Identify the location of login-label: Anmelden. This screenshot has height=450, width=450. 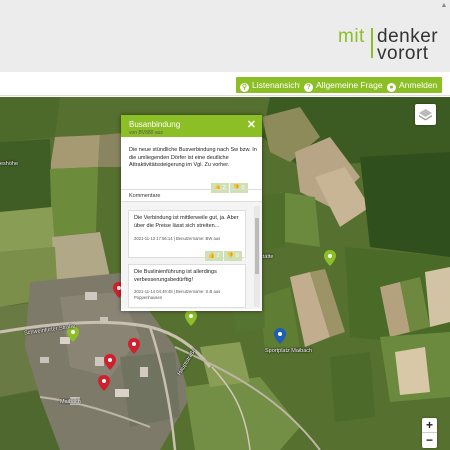
(418, 85).